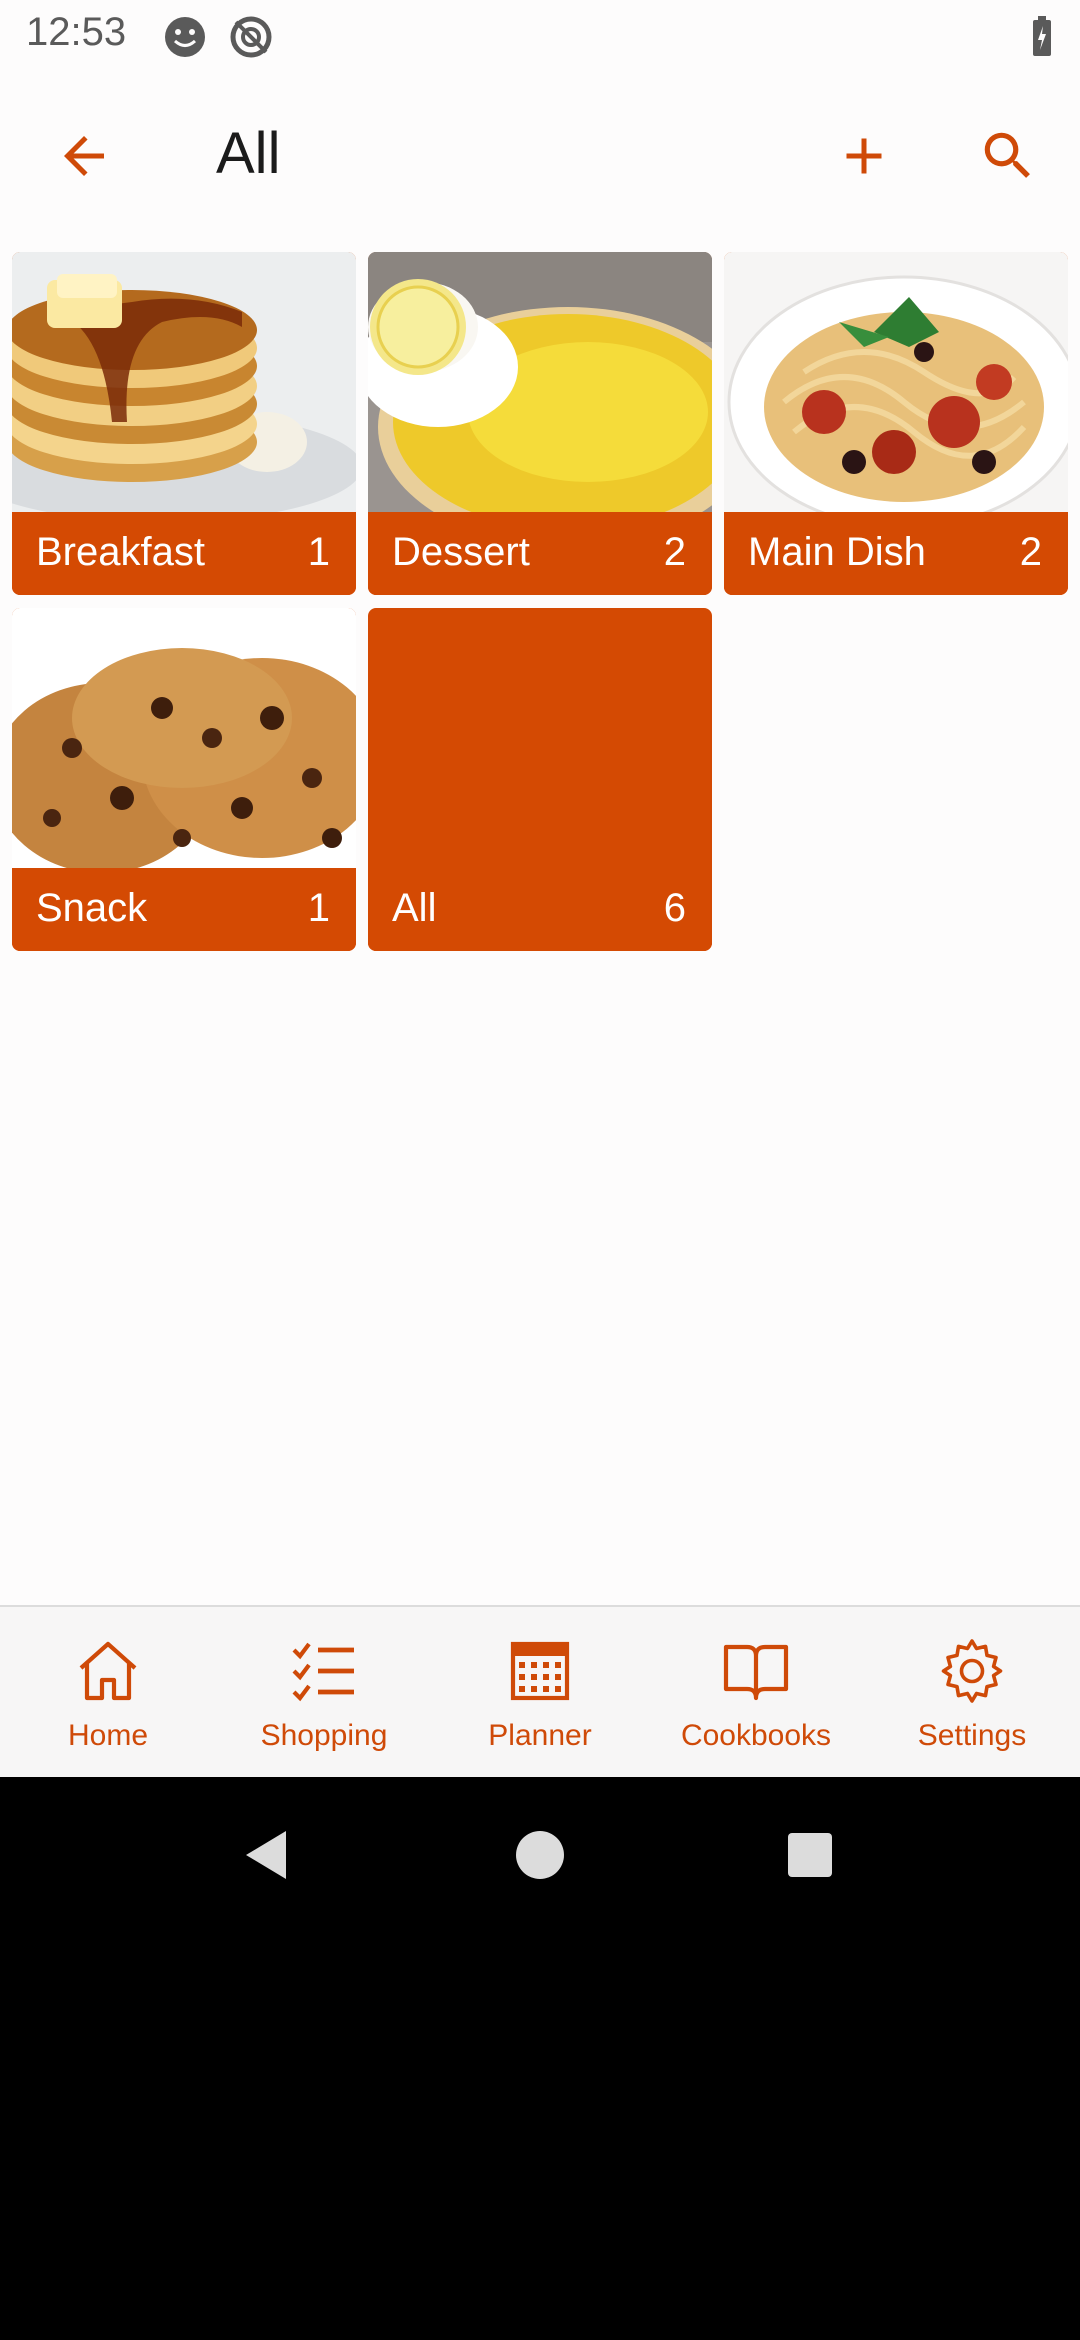 This screenshot has height=2340, width=1080. Describe the element at coordinates (251, 37) in the screenshot. I see `sync-off-icon` at that location.